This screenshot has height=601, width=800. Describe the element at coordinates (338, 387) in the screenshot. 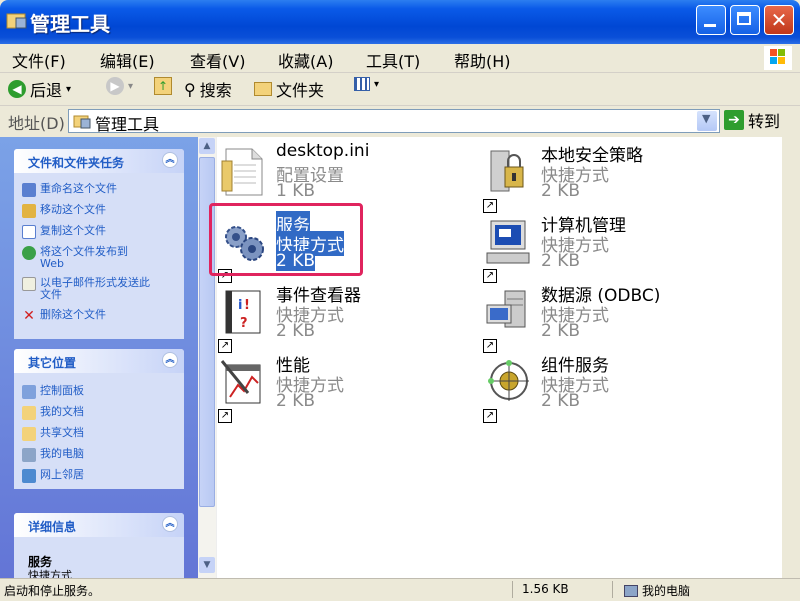

I see `file-item-performance: ↗ 性能 快捷方式 2 KB` at that location.